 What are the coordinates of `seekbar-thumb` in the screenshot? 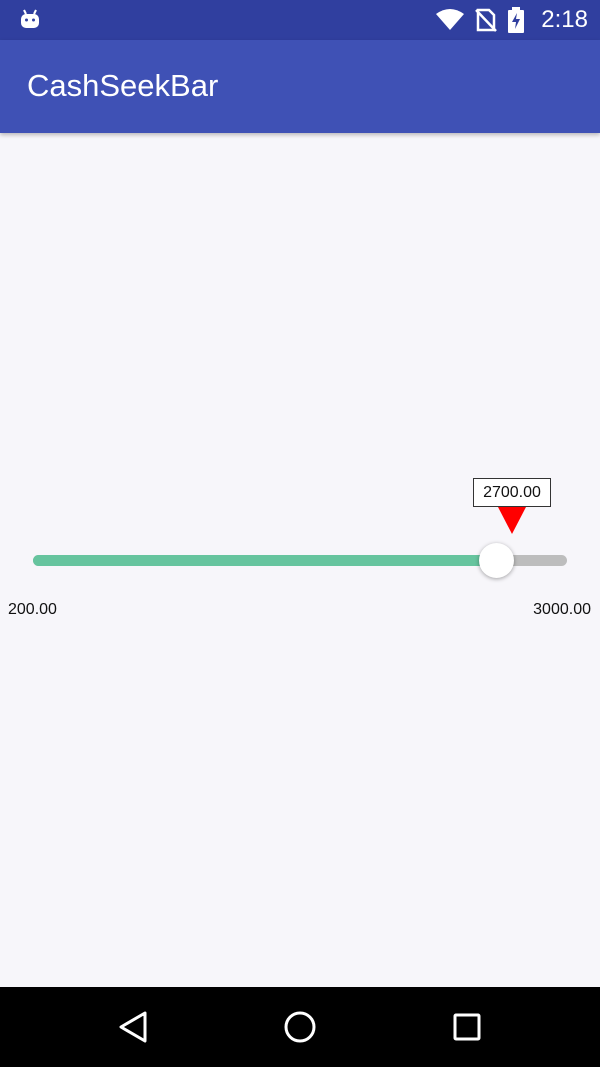 It's located at (497, 560).